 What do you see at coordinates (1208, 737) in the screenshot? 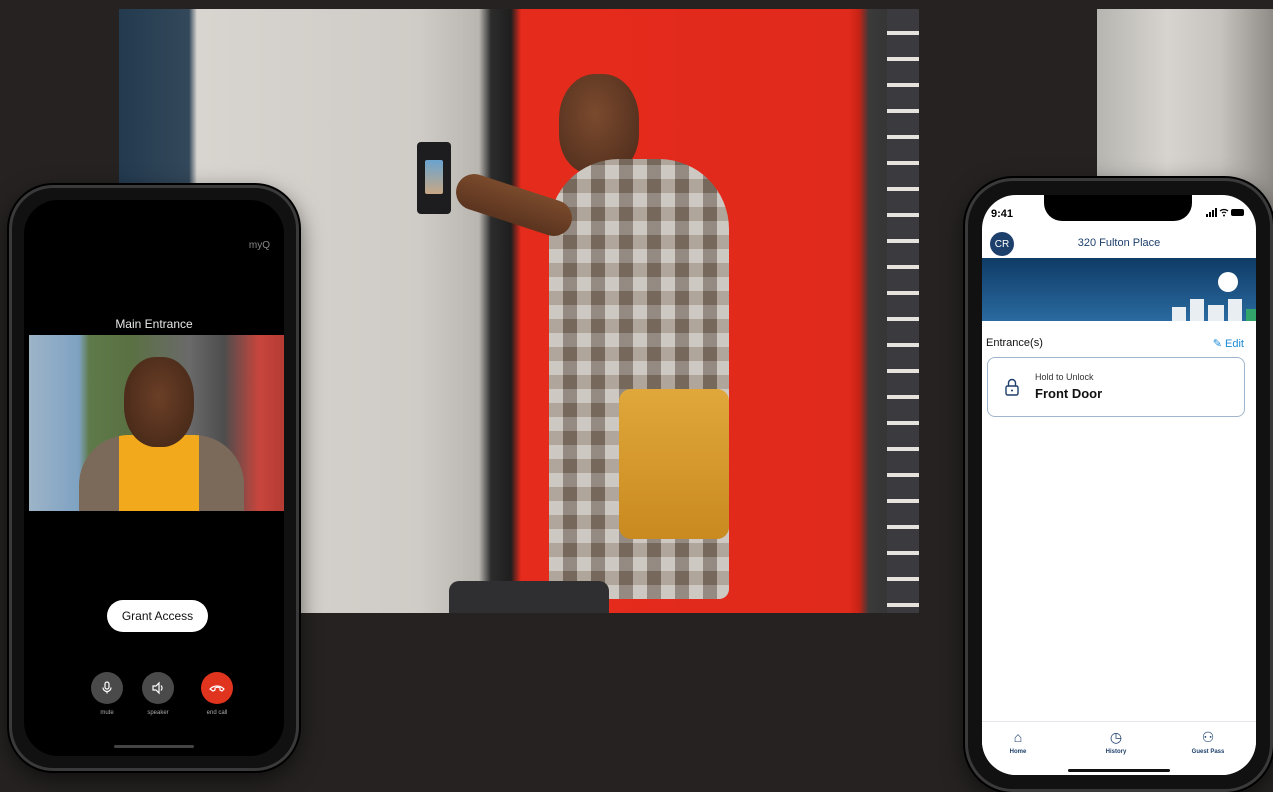
I see `guest-pass-icon: ⚇` at bounding box center [1208, 737].